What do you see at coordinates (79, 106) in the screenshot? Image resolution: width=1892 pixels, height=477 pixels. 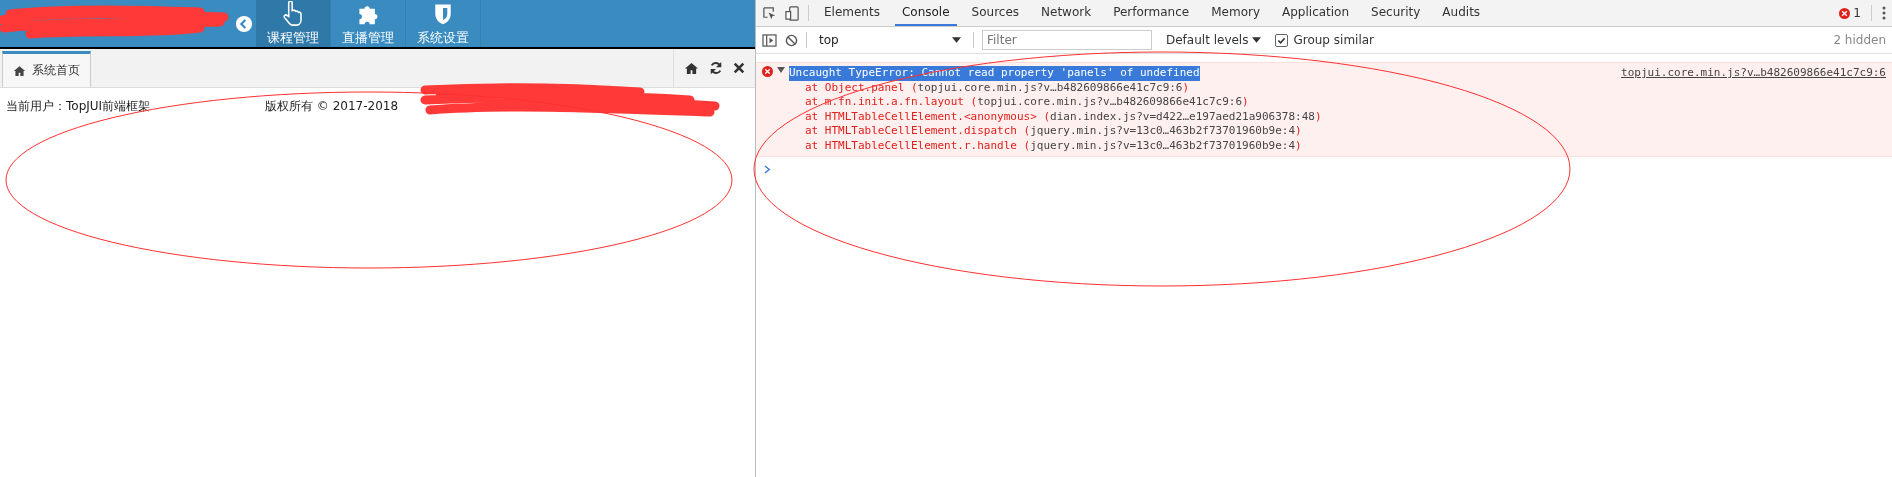 I see `current-user-text: 当前用户：TopJUI前端框架` at bounding box center [79, 106].